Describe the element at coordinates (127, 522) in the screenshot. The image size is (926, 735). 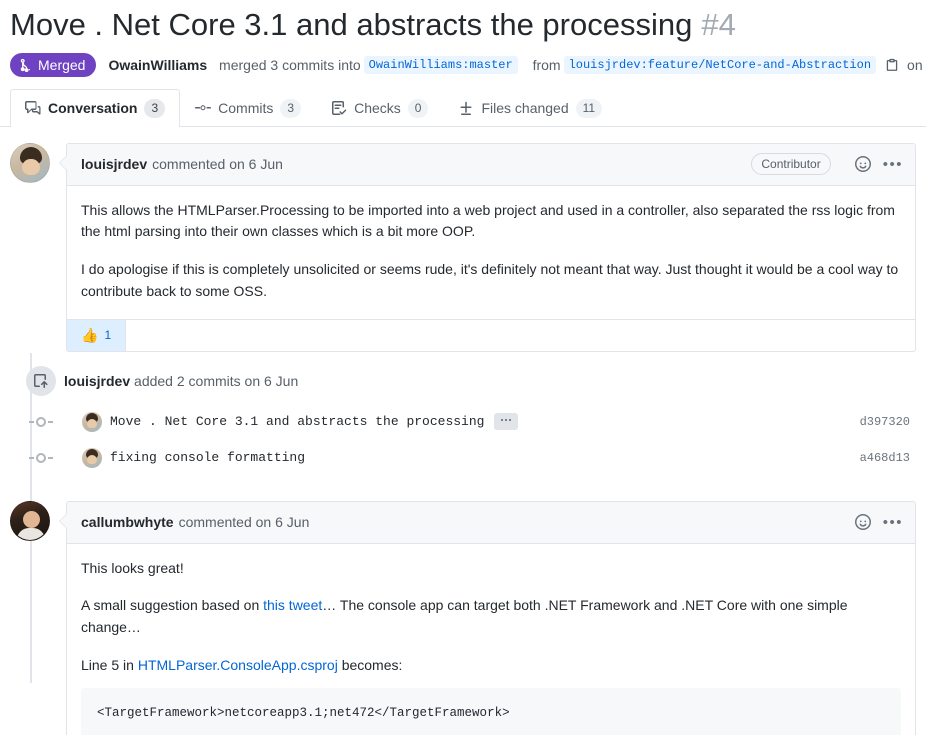
I see `comment-author: callumbwhyte` at that location.